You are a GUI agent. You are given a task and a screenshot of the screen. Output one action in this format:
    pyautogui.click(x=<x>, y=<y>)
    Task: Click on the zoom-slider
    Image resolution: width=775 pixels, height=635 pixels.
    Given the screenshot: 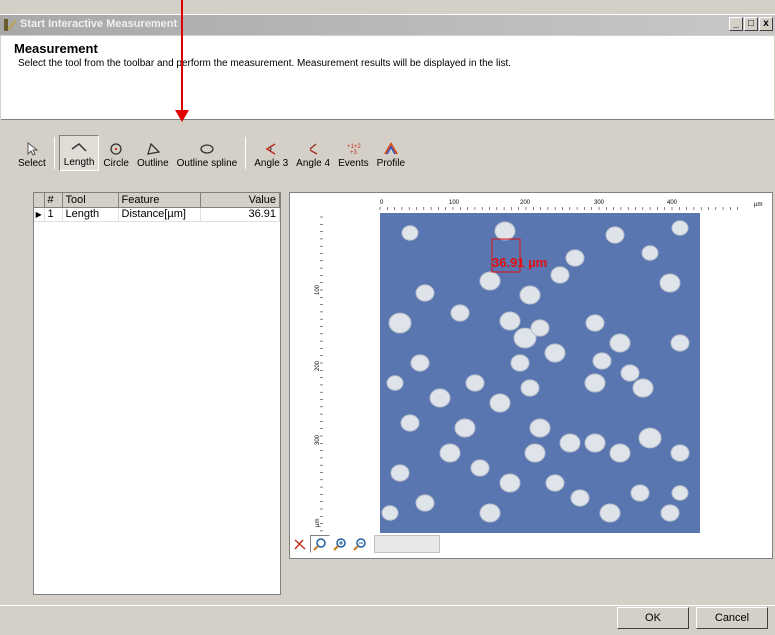 What is the action you would take?
    pyautogui.click(x=407, y=544)
    